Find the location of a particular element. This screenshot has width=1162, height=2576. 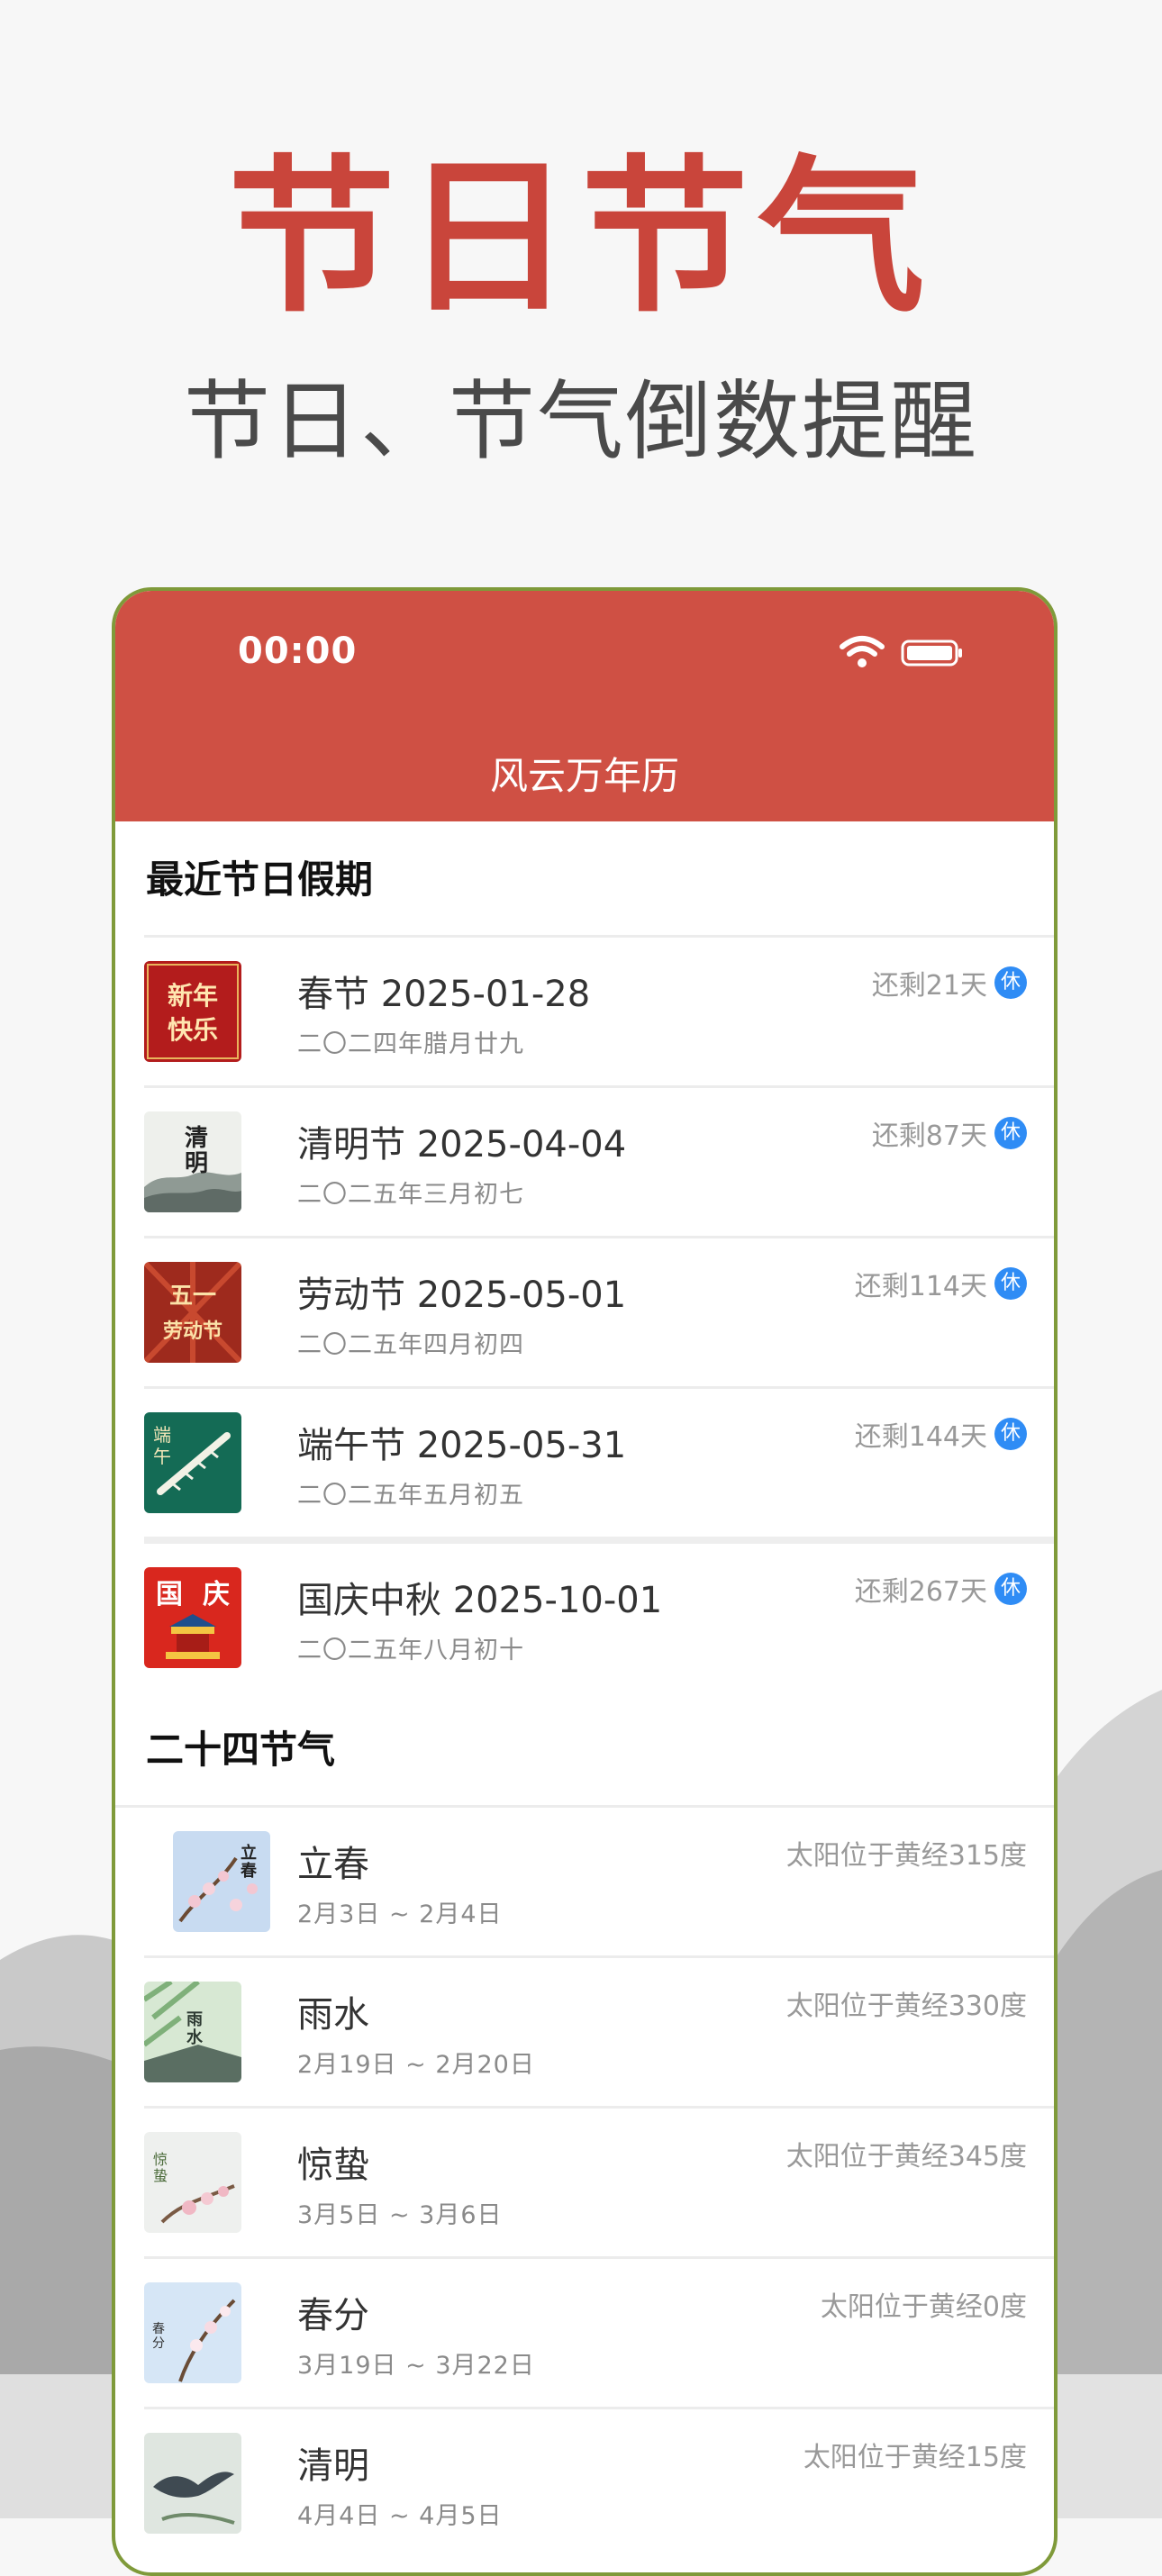

solar-longitude-text: 太阳位于黄经345度 is located at coordinates (906, 2156).